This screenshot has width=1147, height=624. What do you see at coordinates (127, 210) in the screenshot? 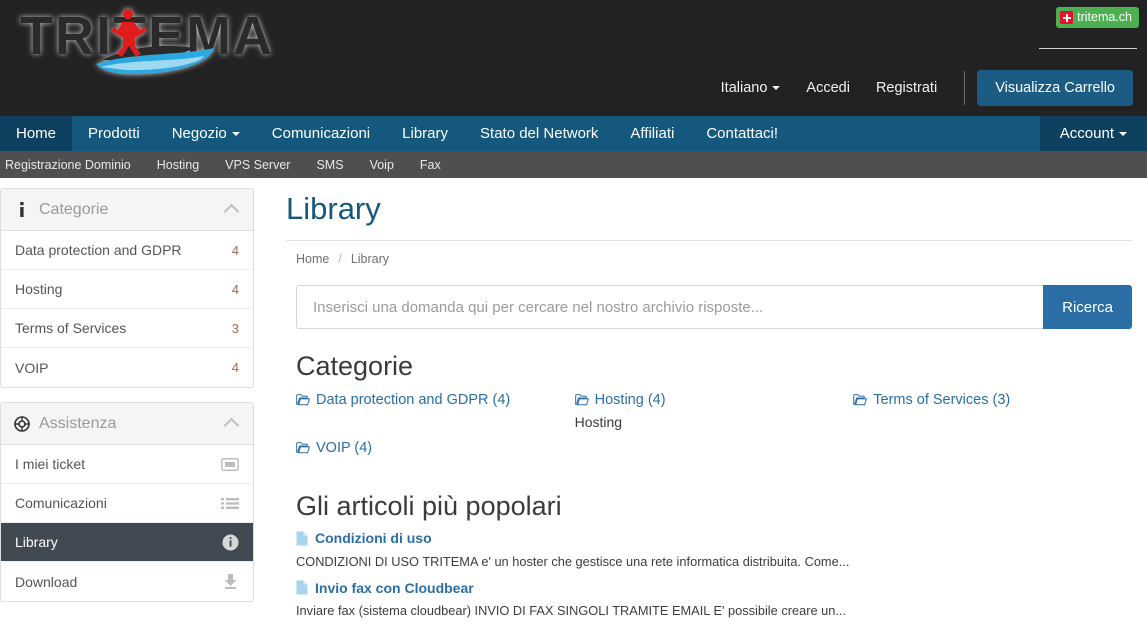
I see `categories-panel-header: Categorie` at bounding box center [127, 210].